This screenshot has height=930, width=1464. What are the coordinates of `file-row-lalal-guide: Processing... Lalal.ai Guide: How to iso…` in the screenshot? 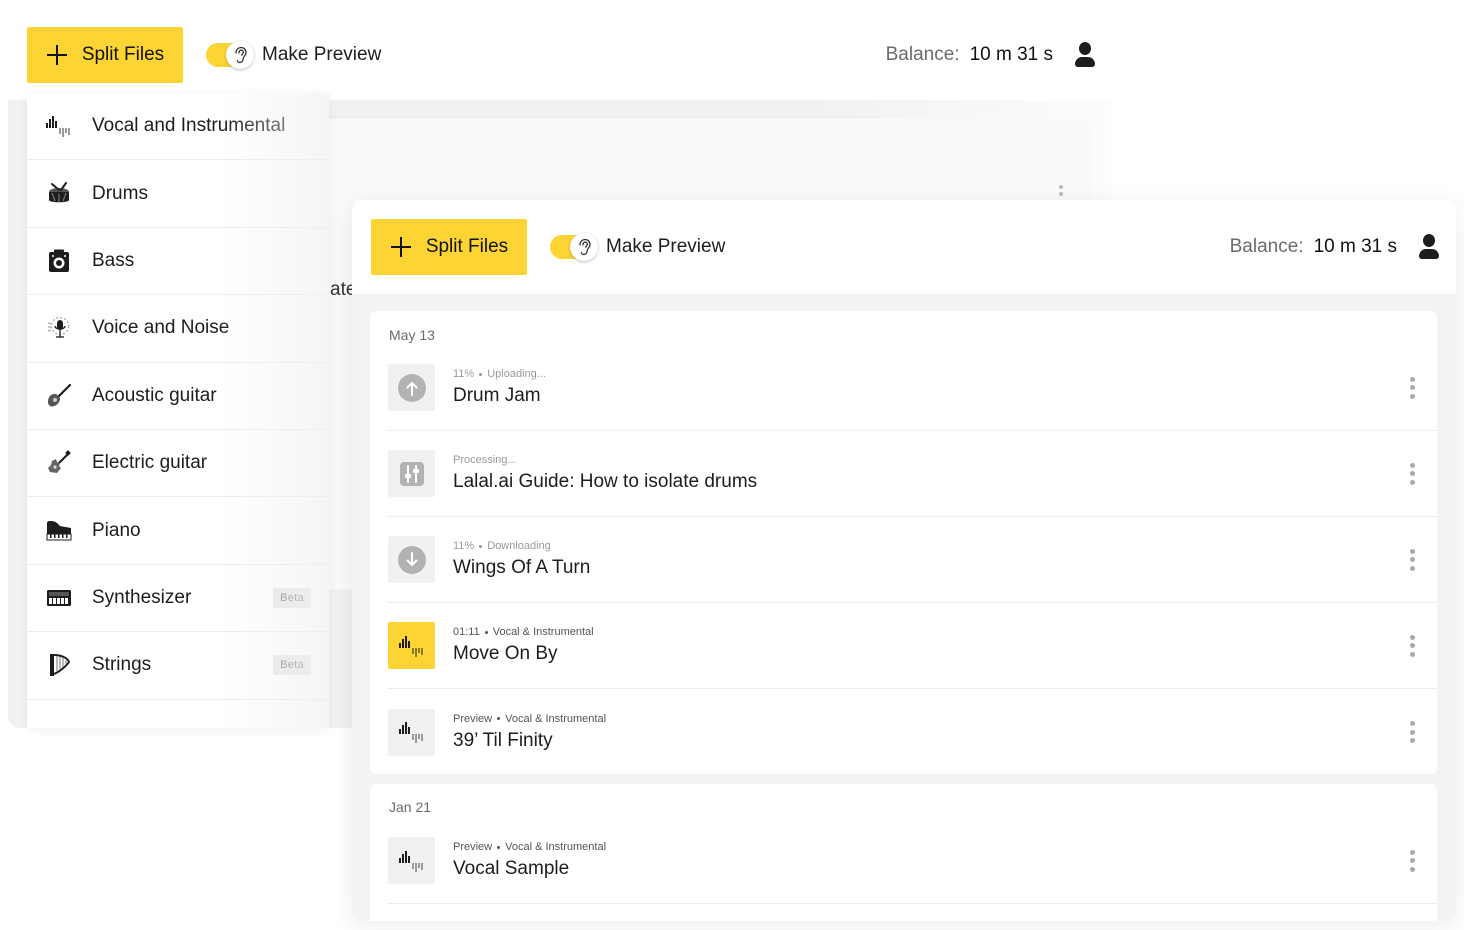 It's located at (912, 474).